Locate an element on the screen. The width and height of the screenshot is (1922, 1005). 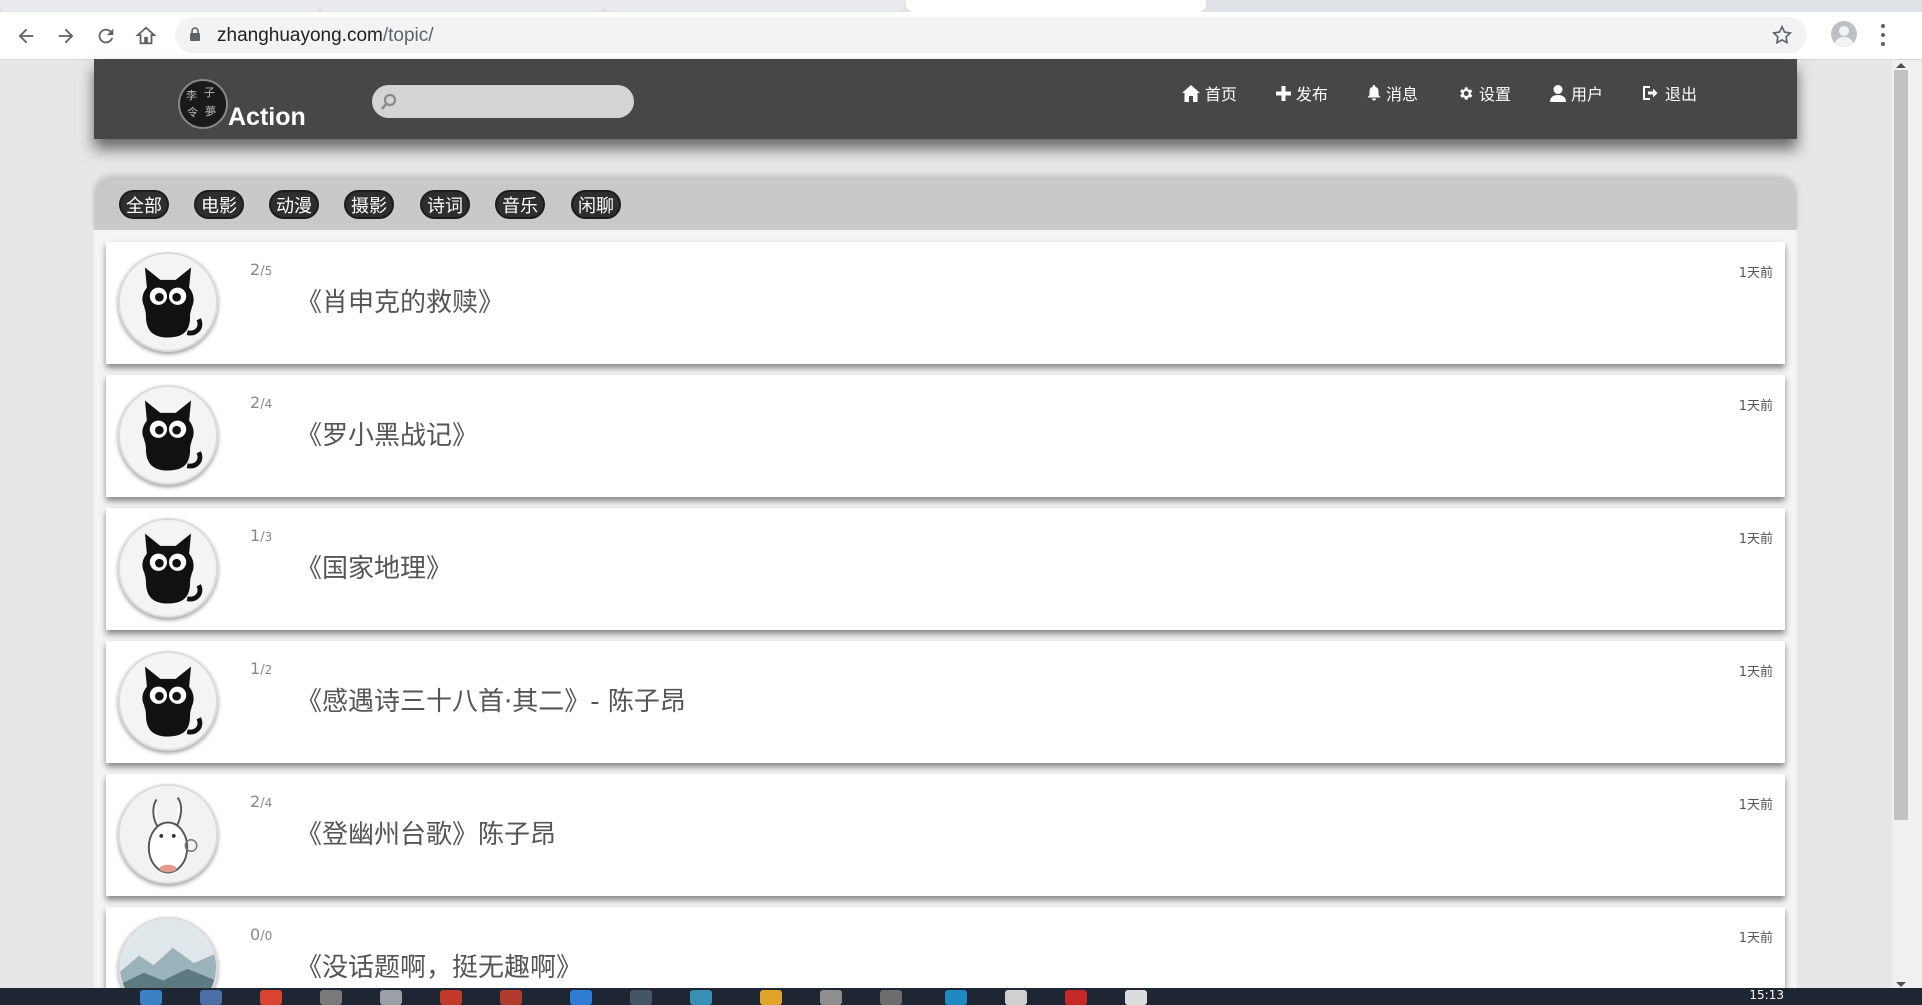
home-outline-icon is located at coordinates (146, 35).